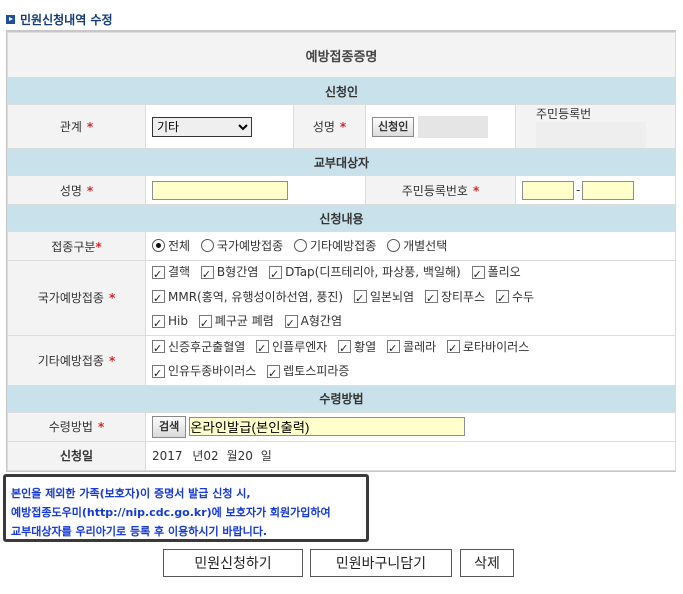 This screenshot has height=594, width=683. I want to click on page-title: 민원신청내역 수정, so click(59, 19).